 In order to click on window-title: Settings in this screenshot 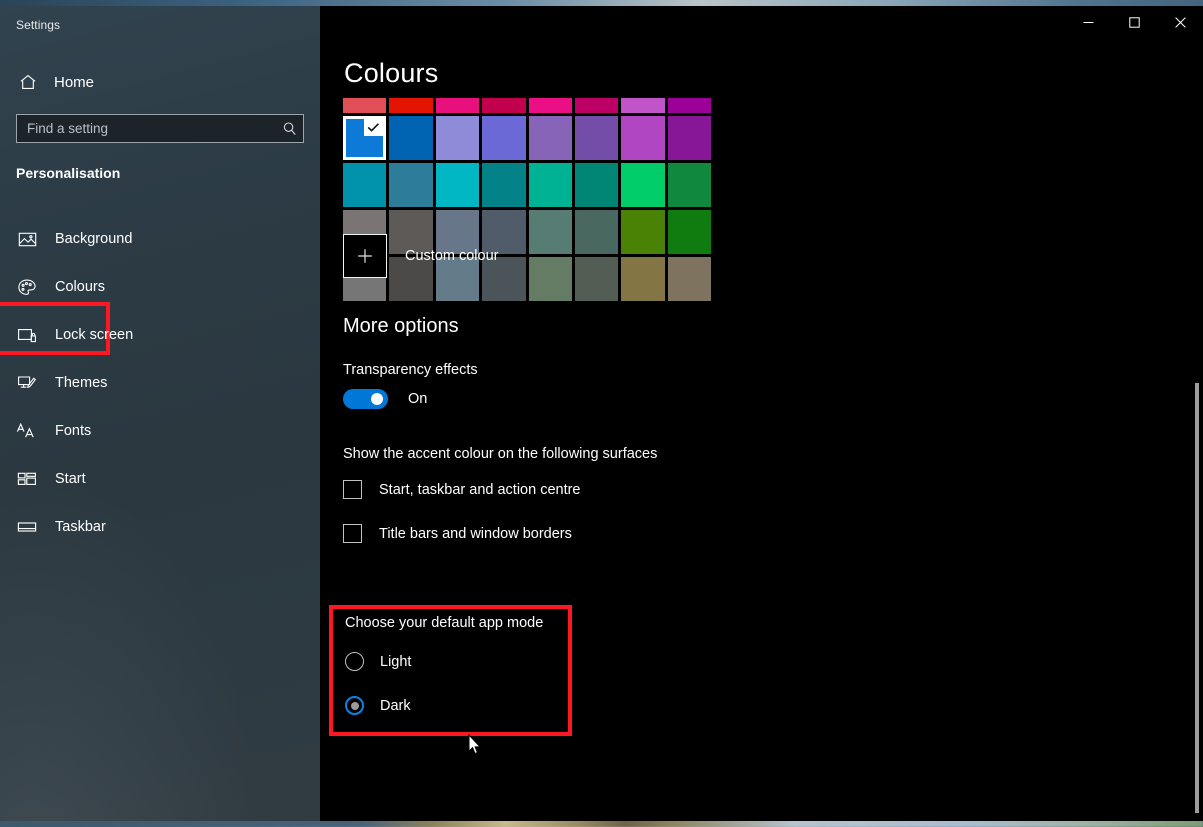, I will do `click(38, 25)`.